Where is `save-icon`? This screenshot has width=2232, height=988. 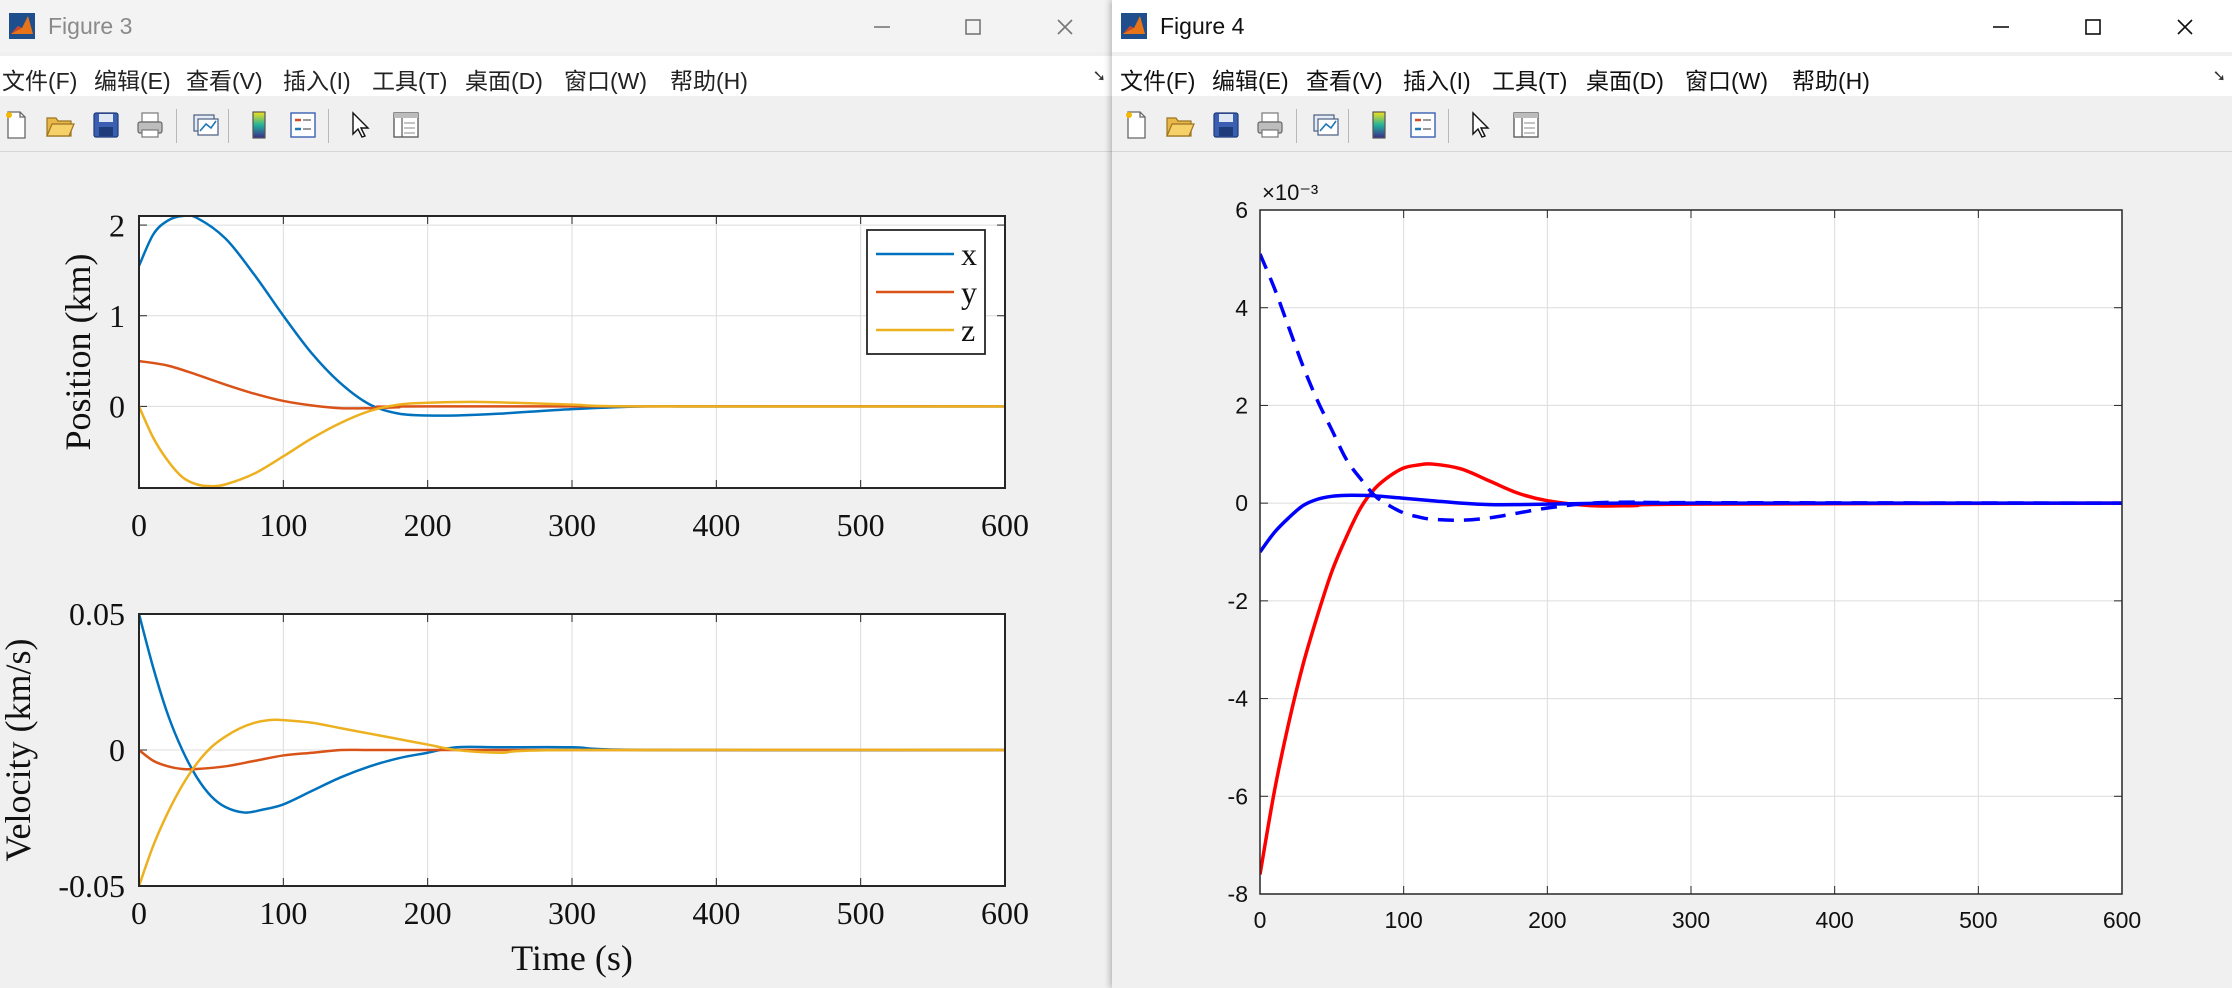 save-icon is located at coordinates (1226, 125).